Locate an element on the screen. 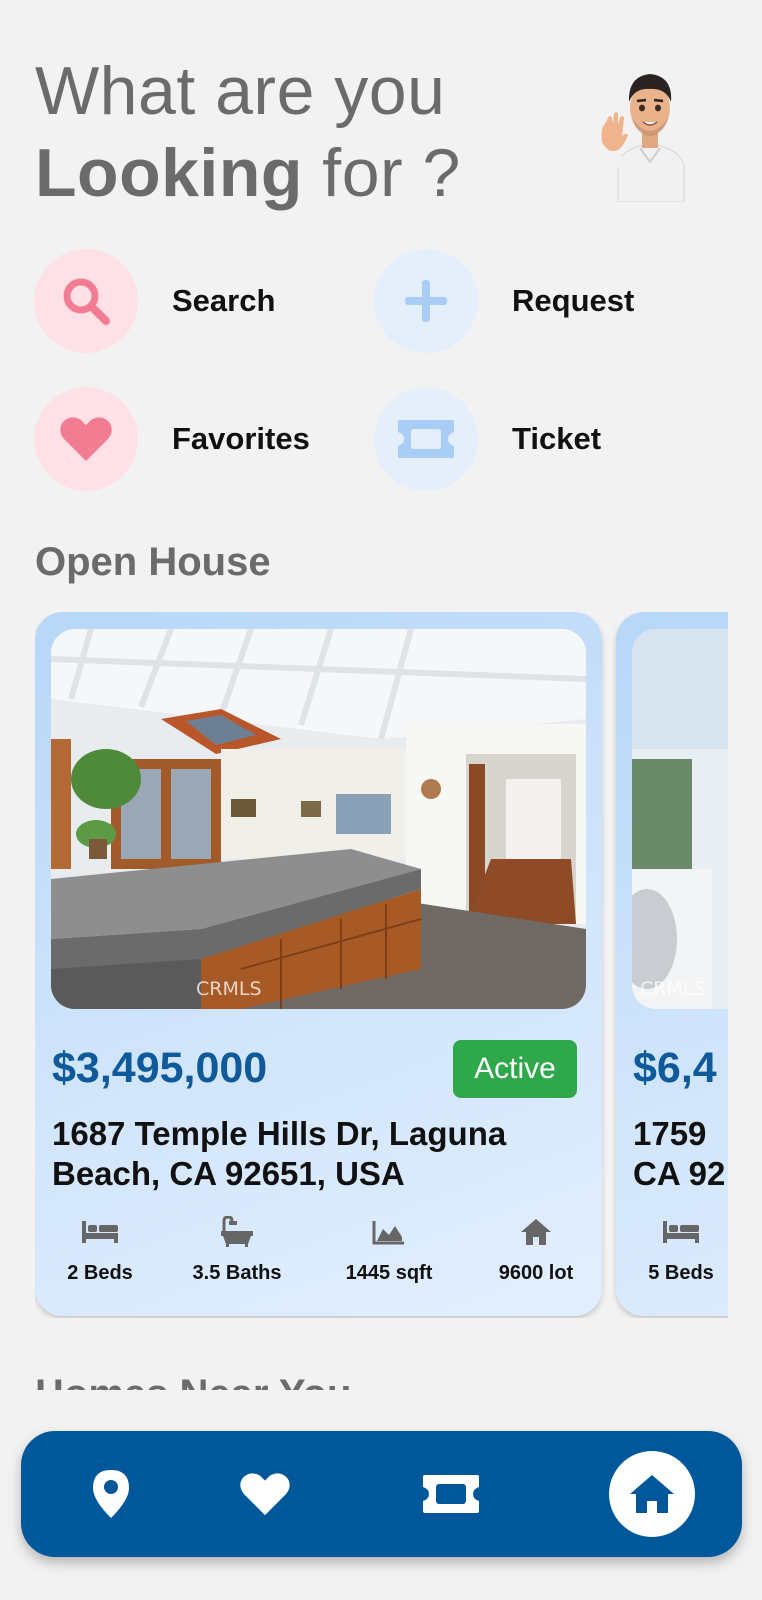  listing-address: 1759 CA 92 is located at coordinates (679, 1153).